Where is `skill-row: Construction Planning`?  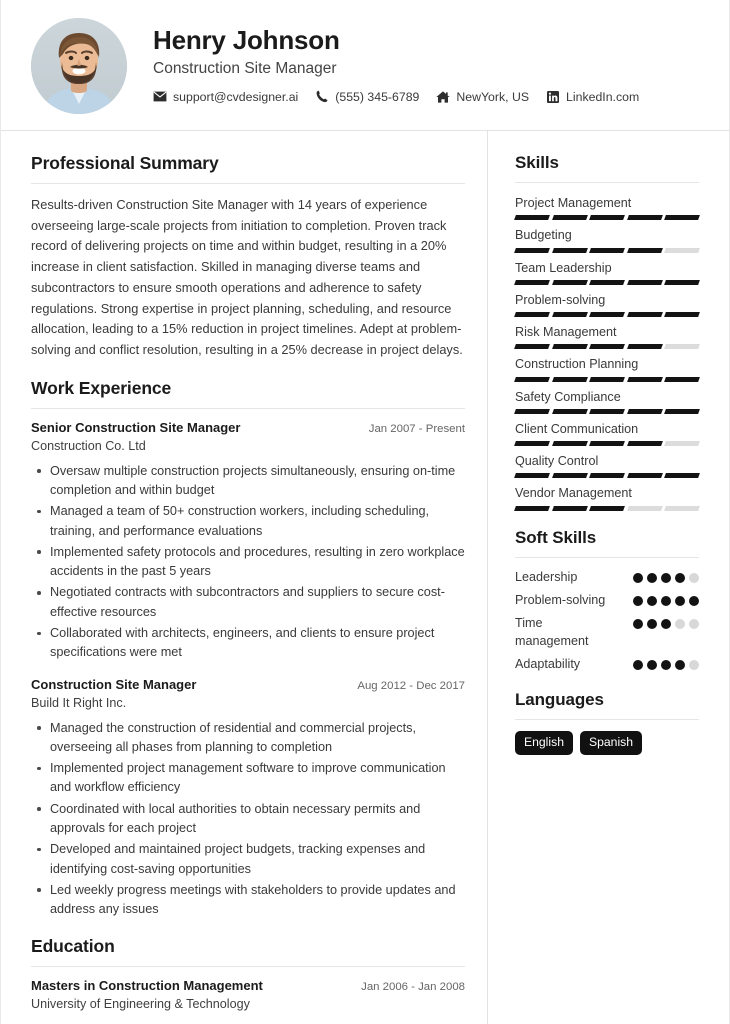 skill-row: Construction Planning is located at coordinates (607, 368).